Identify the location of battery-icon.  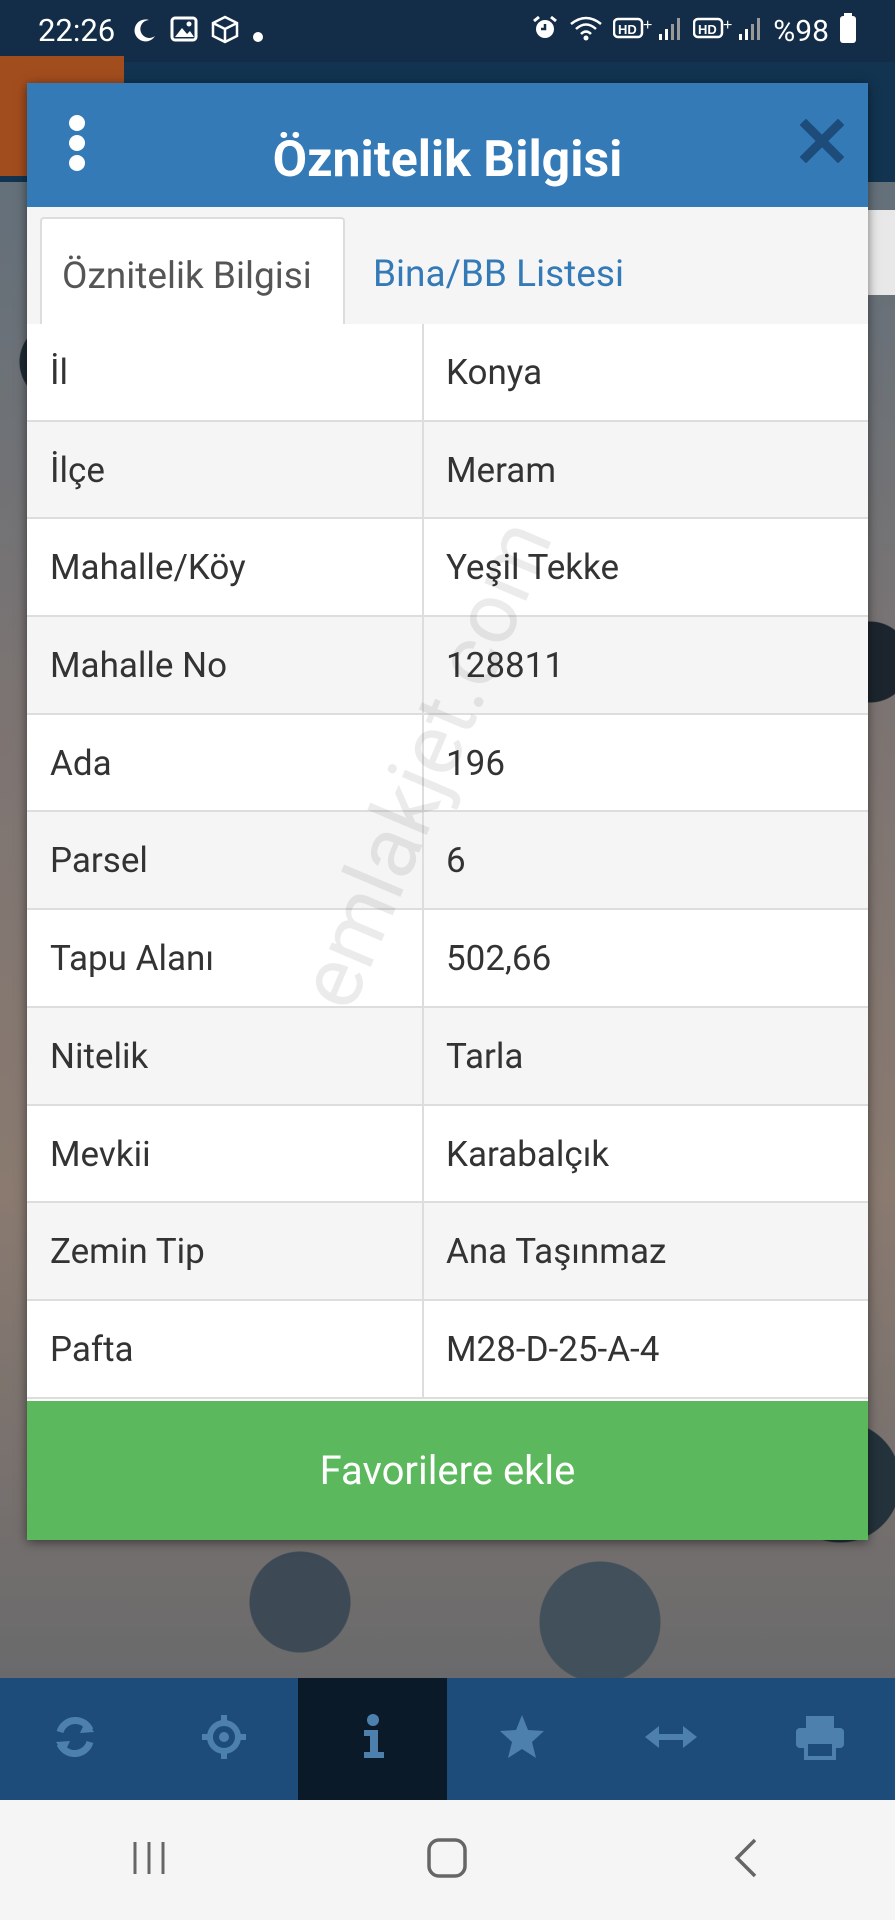
(848, 31).